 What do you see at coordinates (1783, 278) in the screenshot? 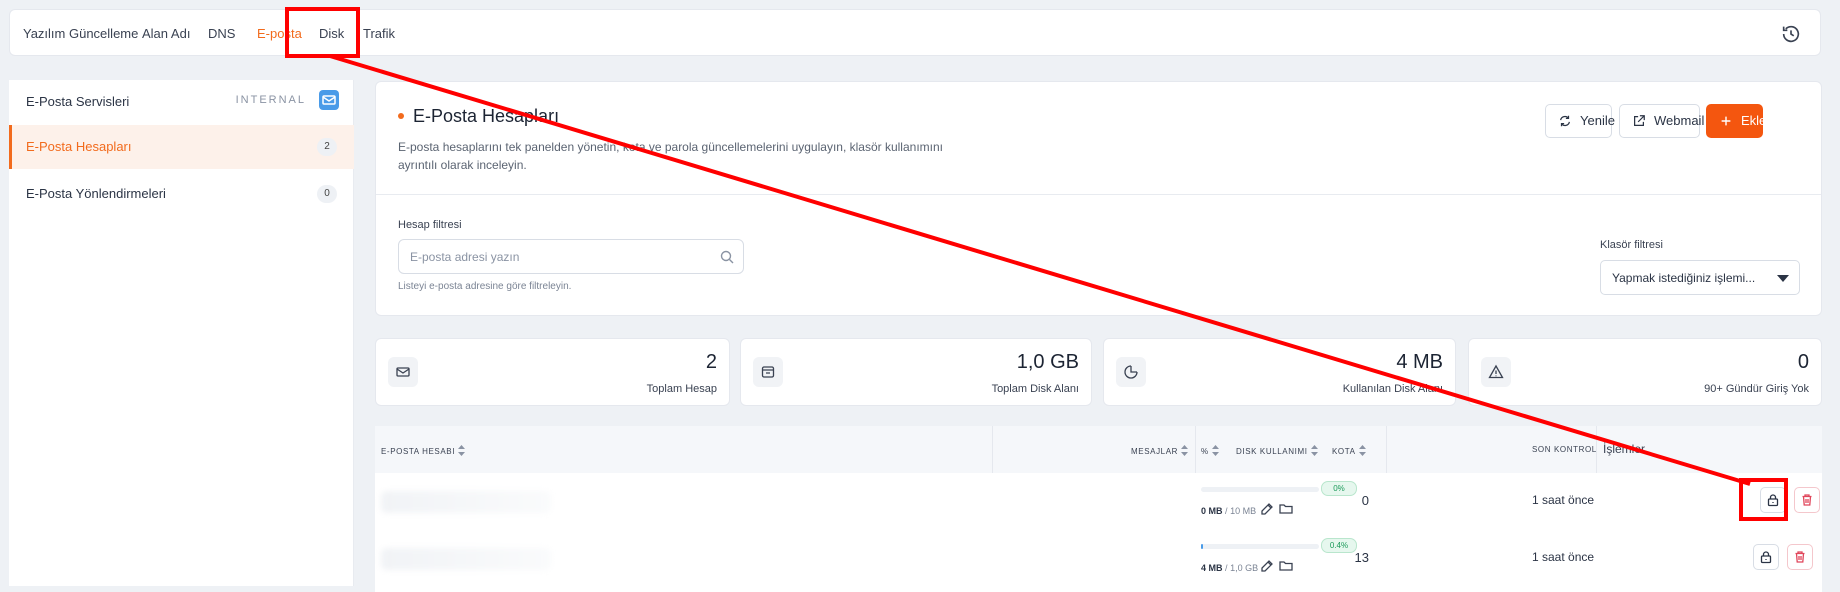
I see `chevron-down-icon` at bounding box center [1783, 278].